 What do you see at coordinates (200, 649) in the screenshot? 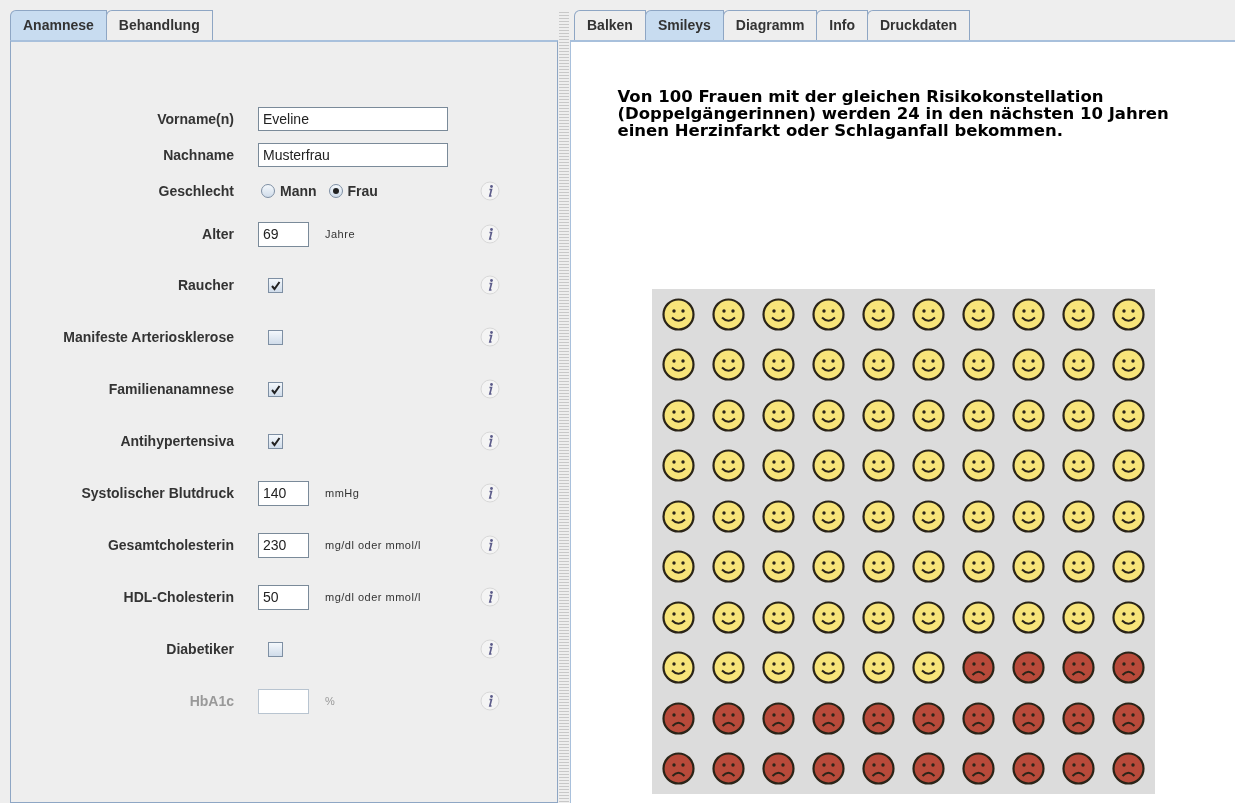
I see `field-label: Diabetiker` at bounding box center [200, 649].